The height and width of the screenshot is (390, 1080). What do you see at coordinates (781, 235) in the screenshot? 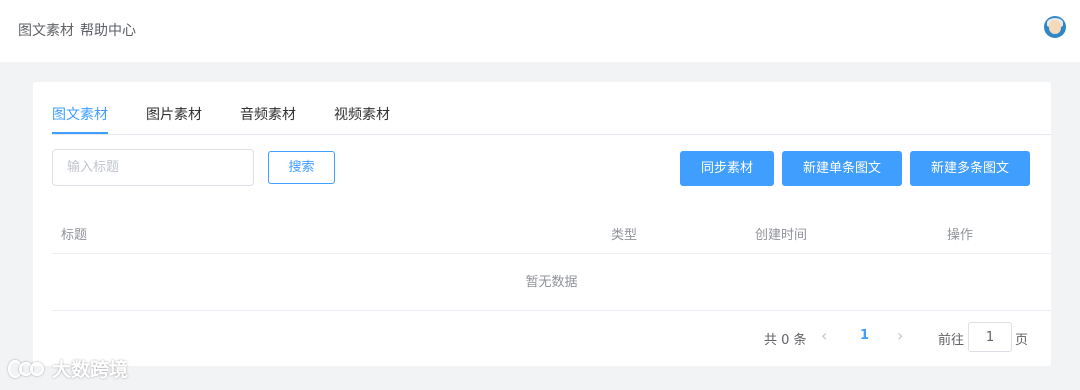
I see `column-created-time: 创建时间` at bounding box center [781, 235].